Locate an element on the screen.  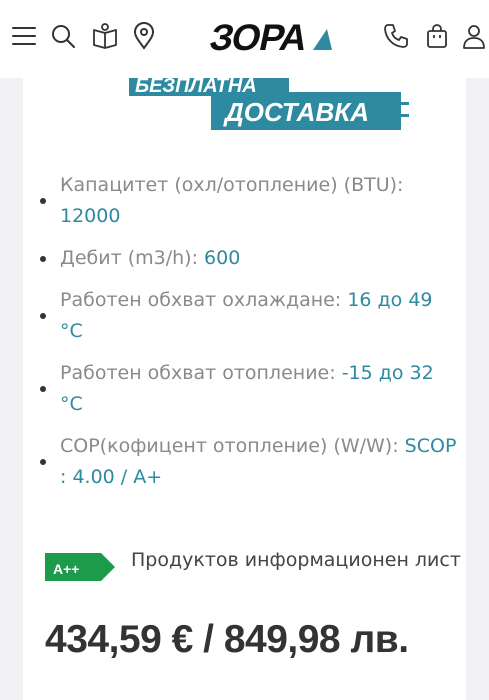
catalog-book-icon is located at coordinates (105, 36).